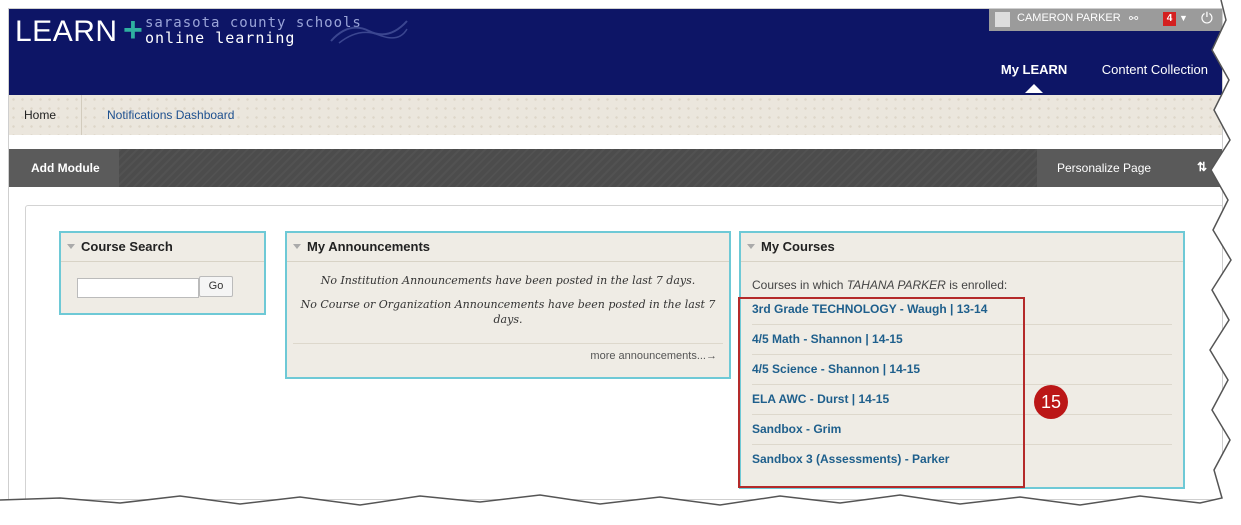  I want to click on logo-subtitle-online: online learning, so click(220, 38).